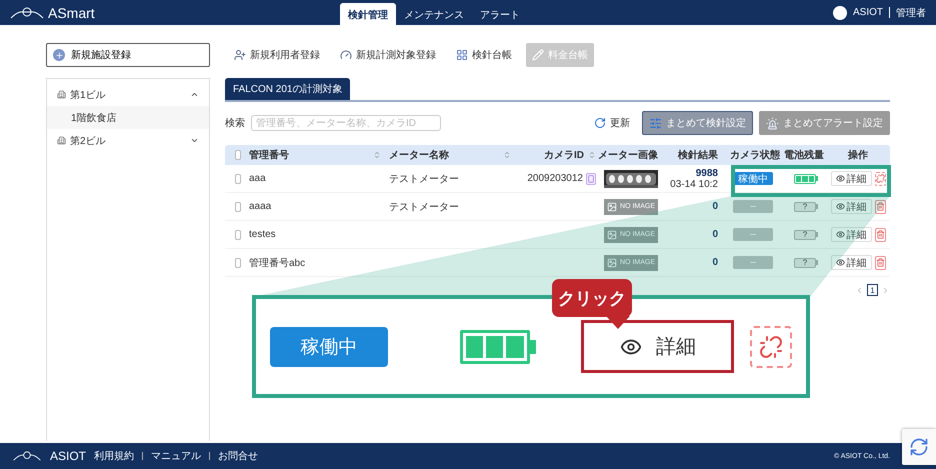  I want to click on panel-tab: FALCON 201の計測対象, so click(287, 89).